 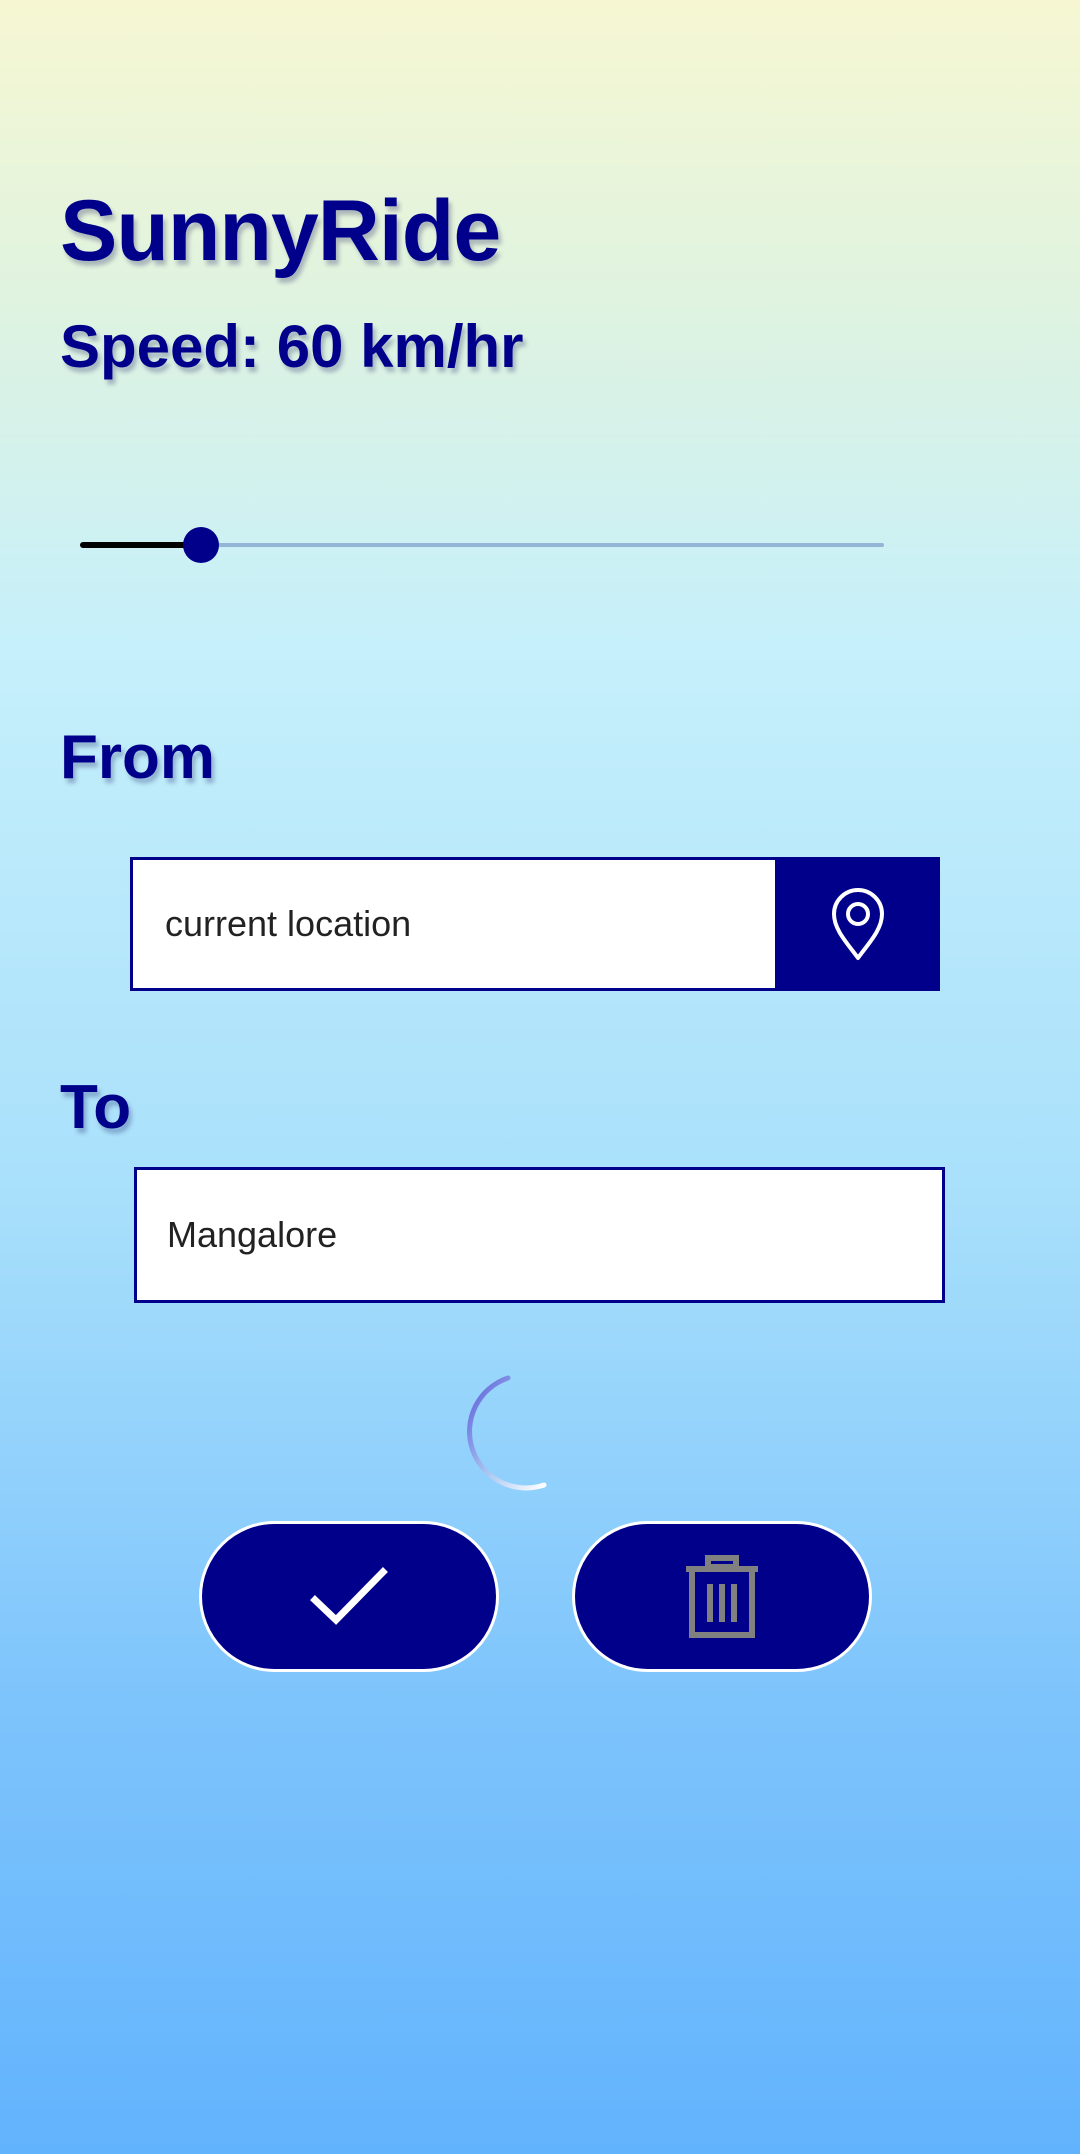 I want to click on to-input: Mangalore, so click(x=539, y=1235).